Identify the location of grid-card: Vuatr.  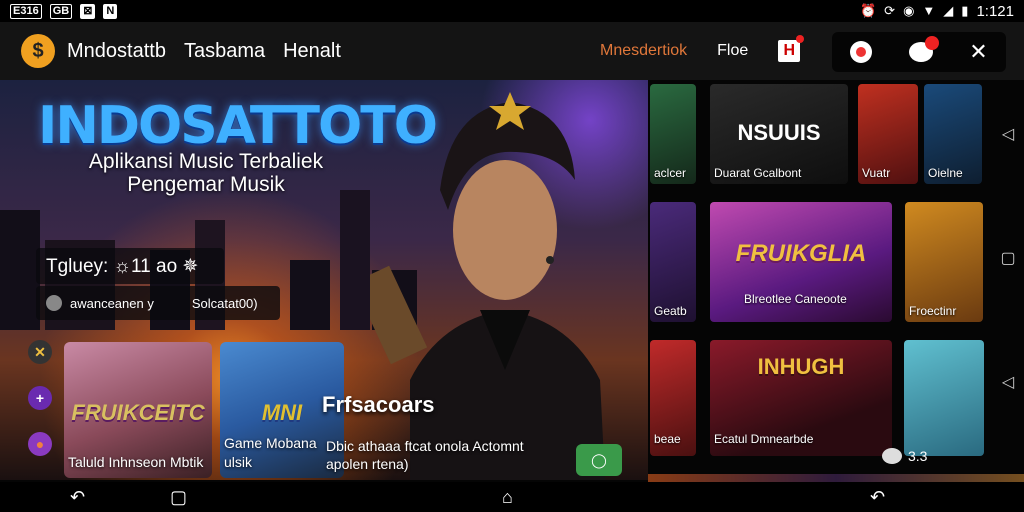
(888, 134).